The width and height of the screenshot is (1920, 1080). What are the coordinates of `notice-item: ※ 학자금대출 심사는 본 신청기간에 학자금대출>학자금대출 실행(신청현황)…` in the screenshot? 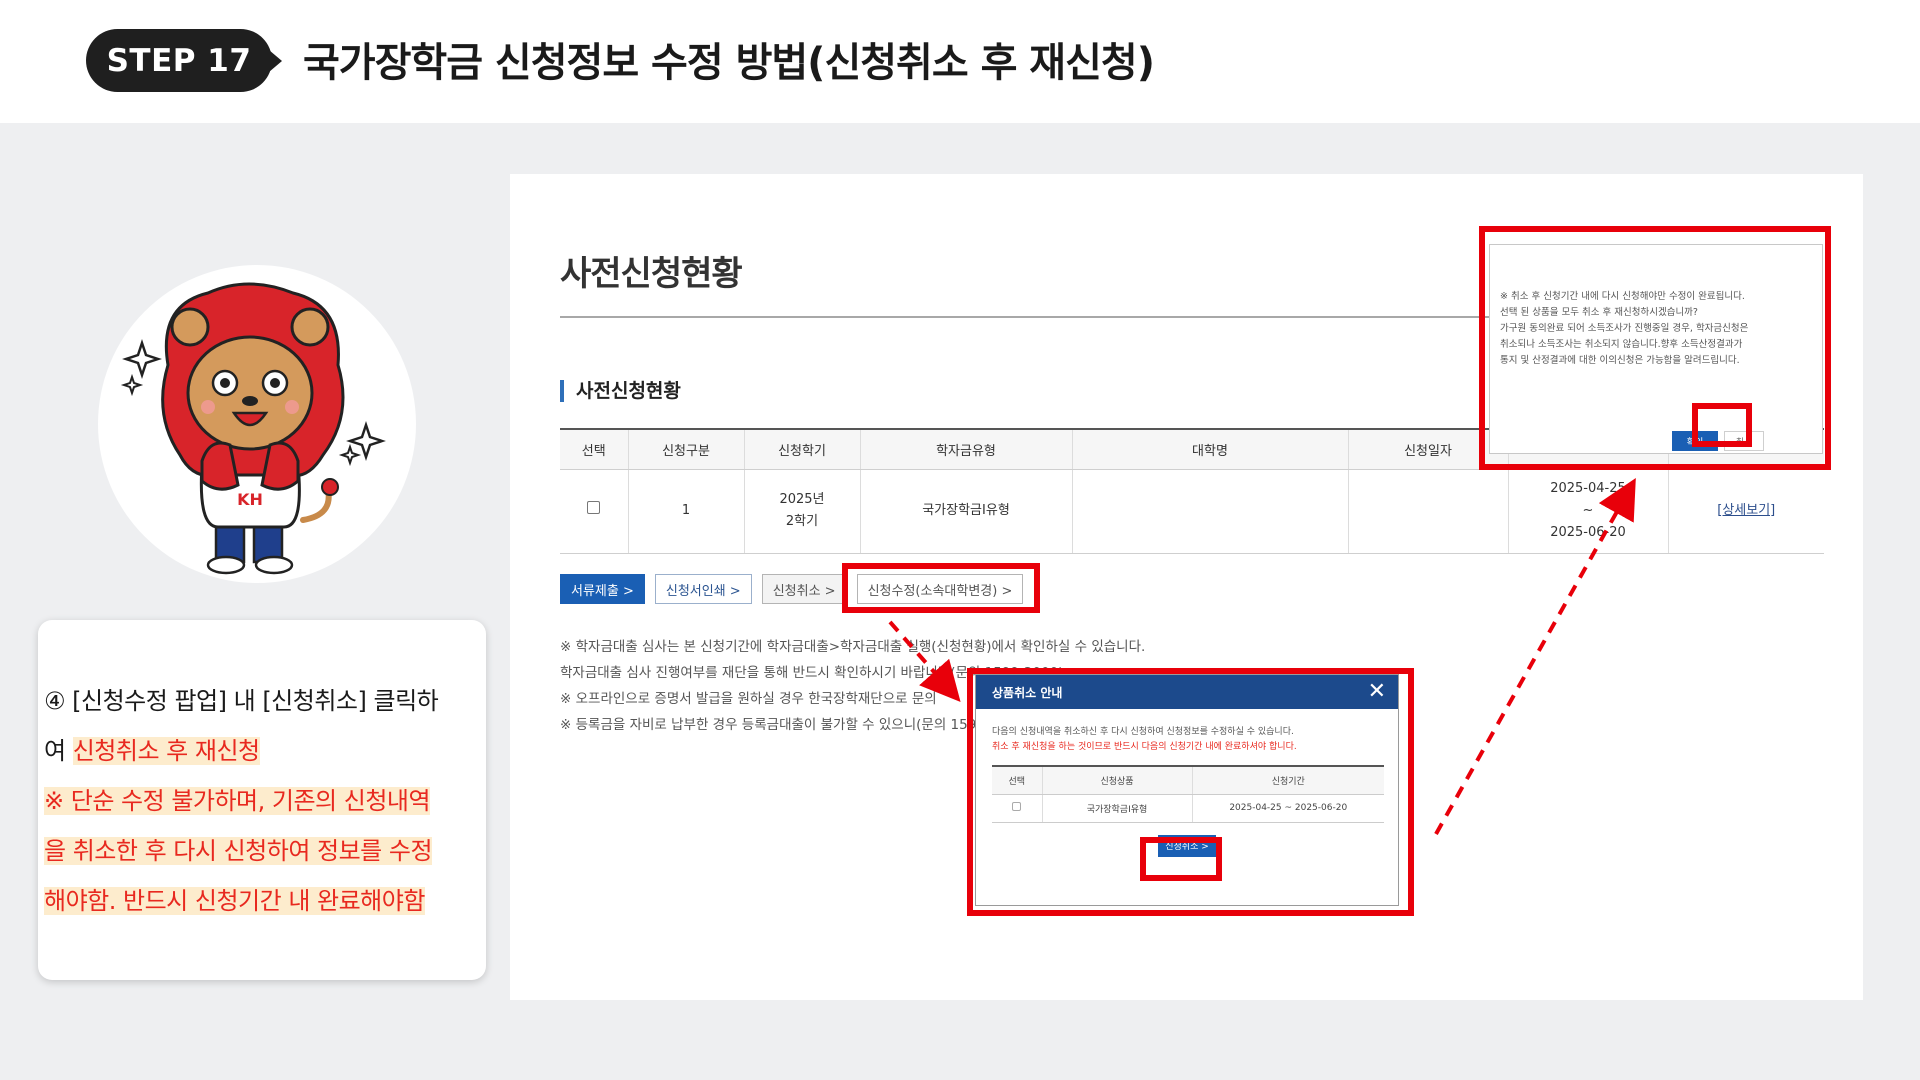 It's located at (853, 647).